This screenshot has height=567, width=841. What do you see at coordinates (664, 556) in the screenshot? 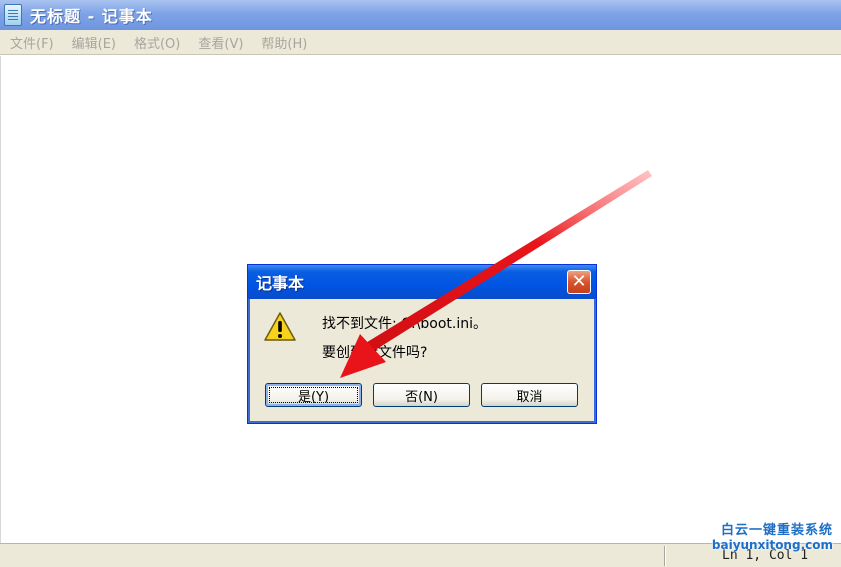
I see `status-divider` at bounding box center [664, 556].